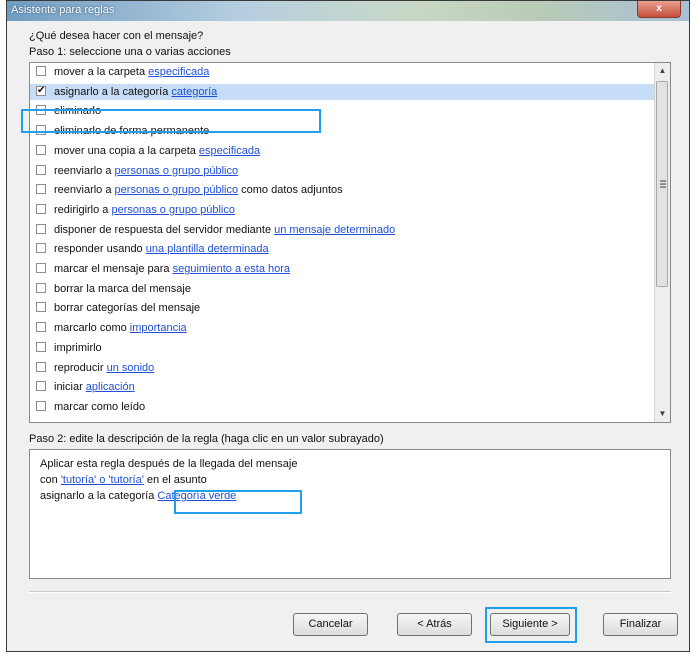  What do you see at coordinates (659, 9) in the screenshot?
I see `close-button: x` at bounding box center [659, 9].